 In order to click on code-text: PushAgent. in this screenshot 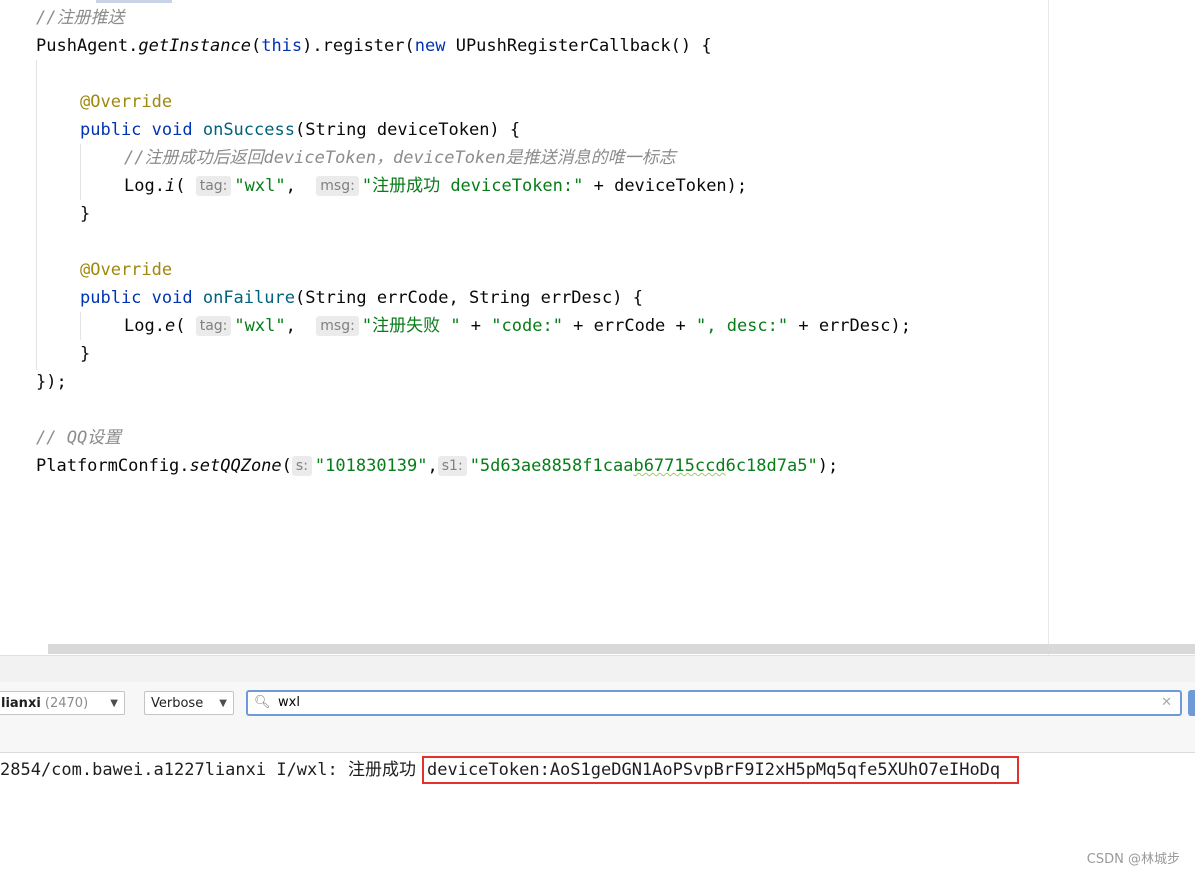, I will do `click(87, 46)`.